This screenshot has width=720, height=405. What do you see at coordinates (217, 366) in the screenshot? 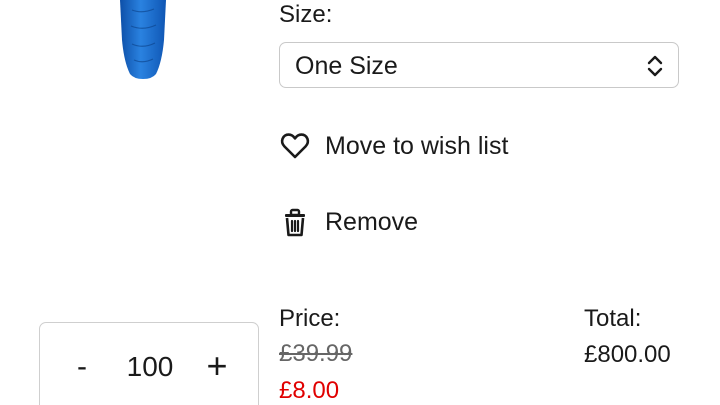
I see `quantity-increase-button: +` at bounding box center [217, 366].